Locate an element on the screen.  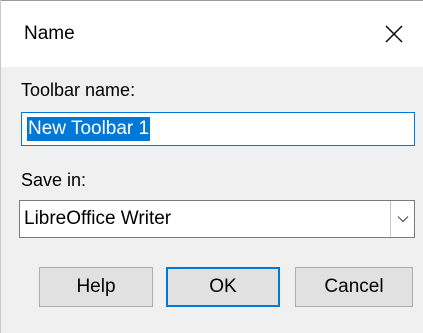
cancel-button: Cancel is located at coordinates (354, 287).